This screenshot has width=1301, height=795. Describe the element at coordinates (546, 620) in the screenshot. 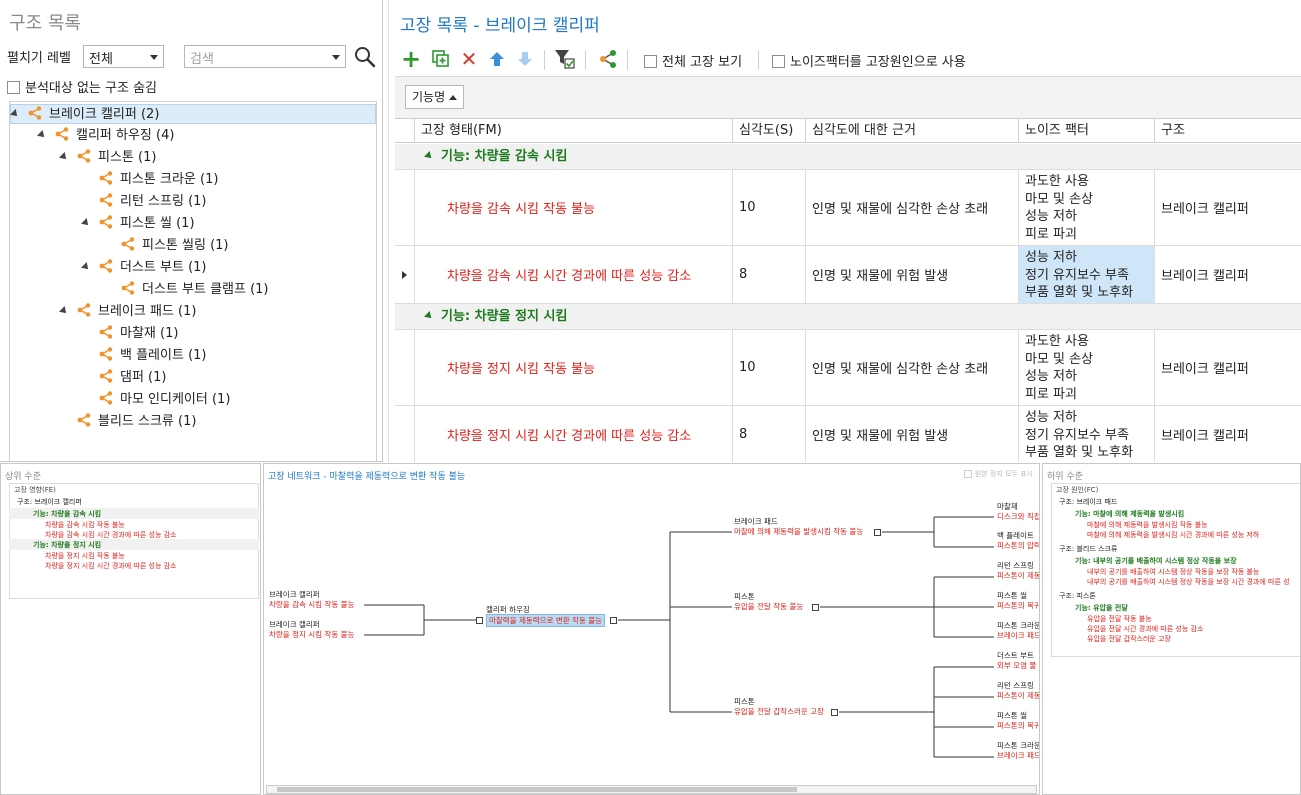

I see `network-center-node-failure: 마찰력을 제동력으로 변환 작동 불능` at that location.